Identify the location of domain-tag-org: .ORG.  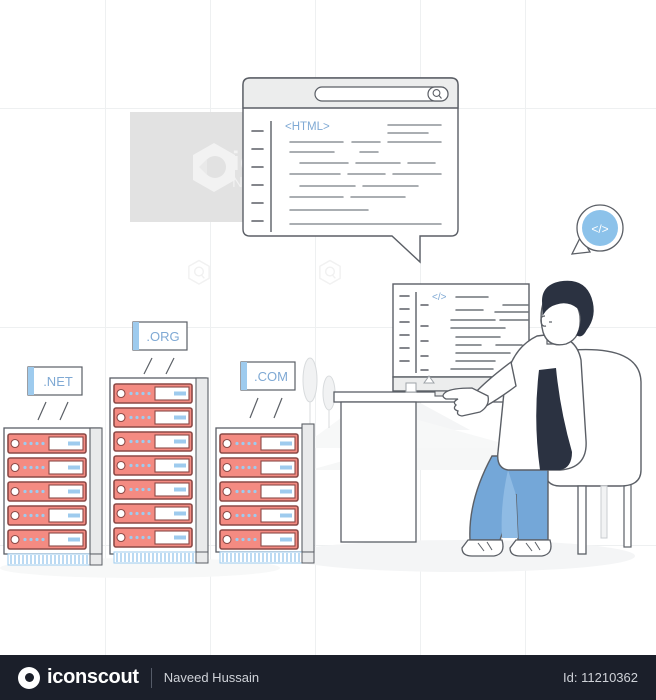
(160, 348).